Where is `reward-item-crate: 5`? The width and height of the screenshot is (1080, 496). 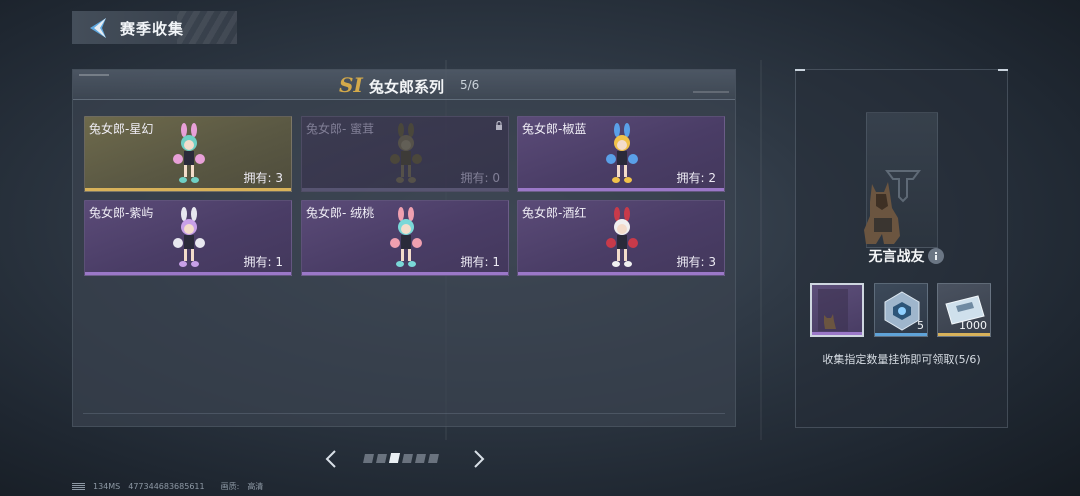
reward-item-crate: 5 is located at coordinates (901, 310).